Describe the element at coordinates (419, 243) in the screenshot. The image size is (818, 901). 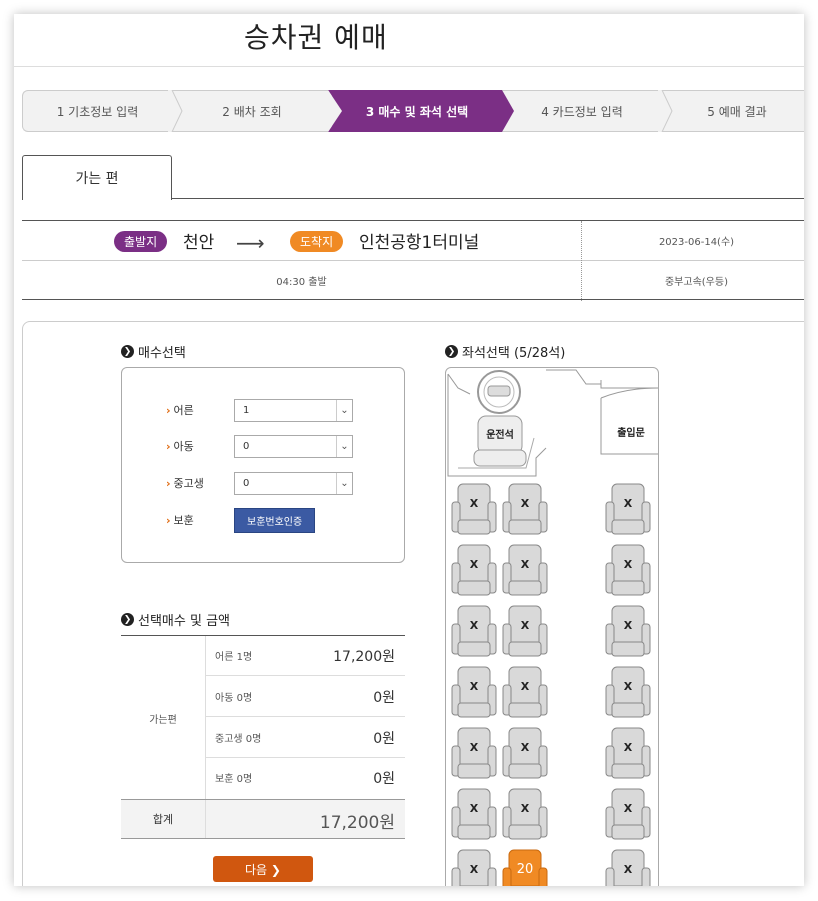
I see `arrival-city: 인천공항1터미널` at that location.